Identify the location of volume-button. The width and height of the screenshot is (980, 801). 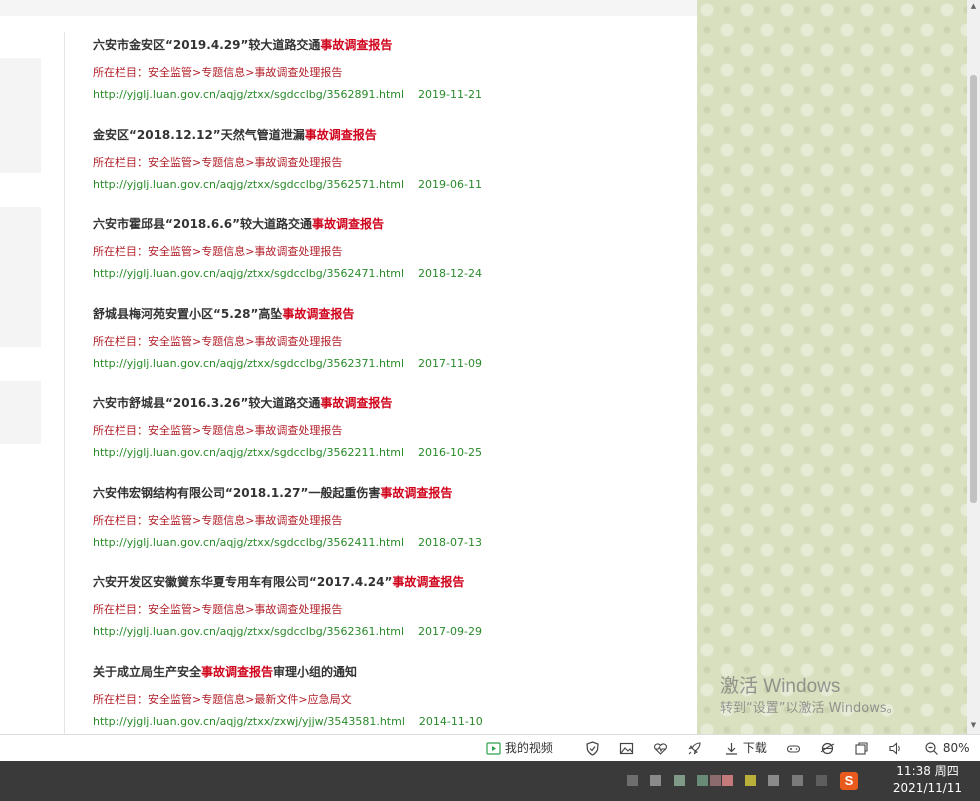
(895, 748).